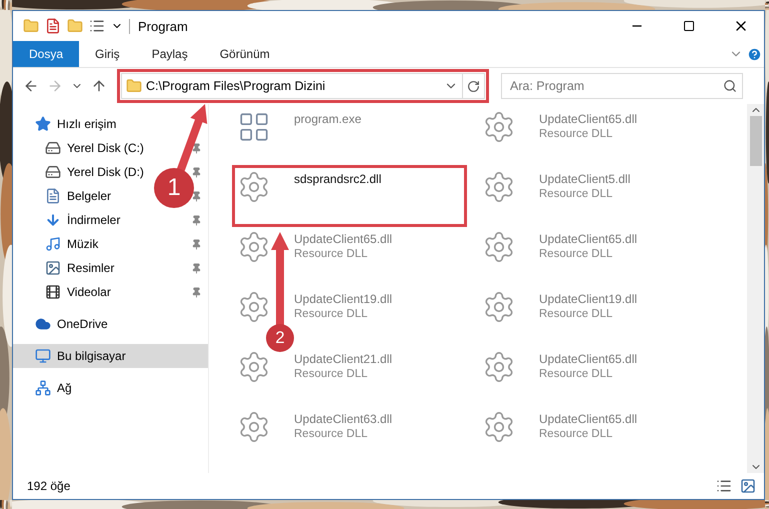 This screenshot has width=769, height=509. What do you see at coordinates (89, 196) in the screenshot?
I see `sidebar-item: Belgeler` at bounding box center [89, 196].